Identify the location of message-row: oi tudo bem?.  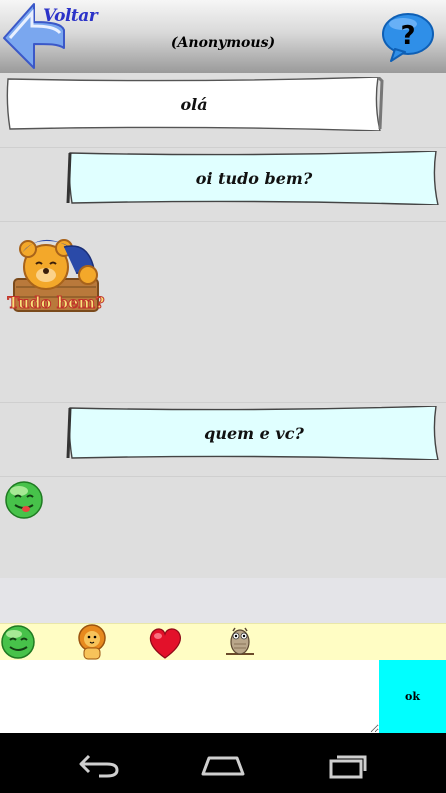
(223, 184).